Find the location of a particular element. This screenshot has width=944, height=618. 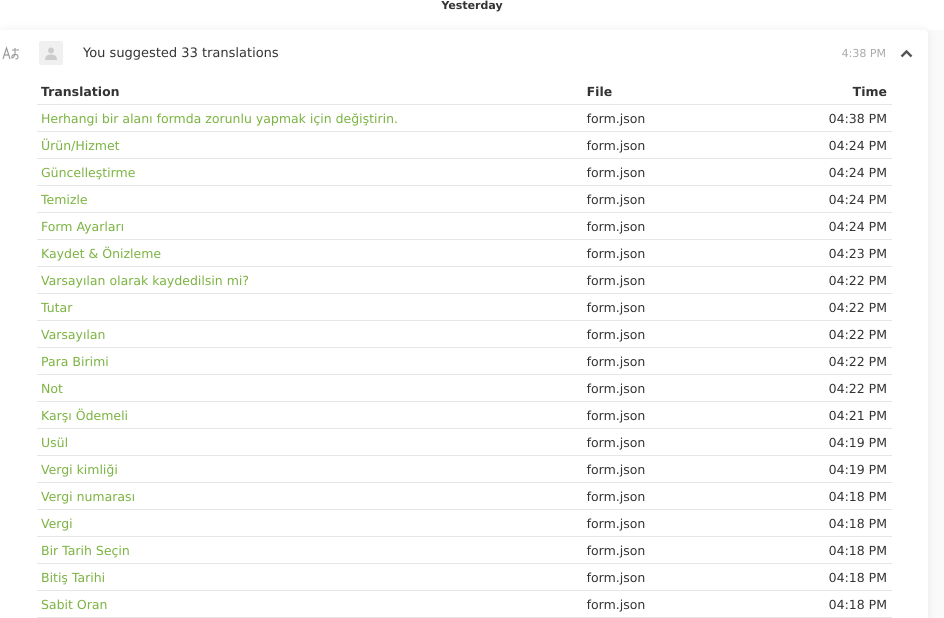

column-header: Time is located at coordinates (842, 91).